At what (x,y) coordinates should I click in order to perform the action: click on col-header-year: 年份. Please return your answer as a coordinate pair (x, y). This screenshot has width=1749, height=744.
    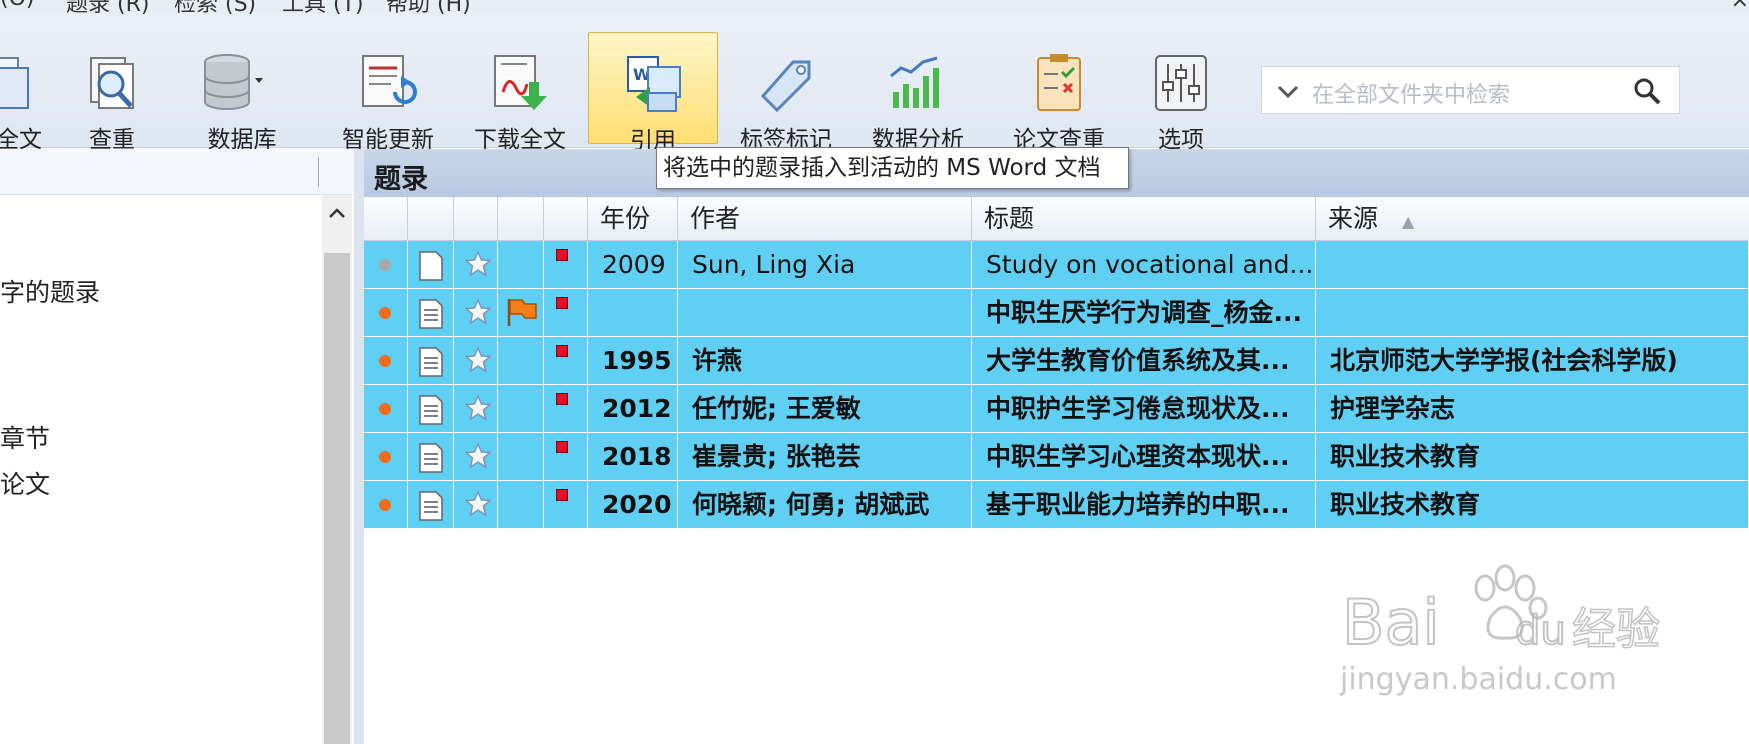
    Looking at the image, I should click on (633, 219).